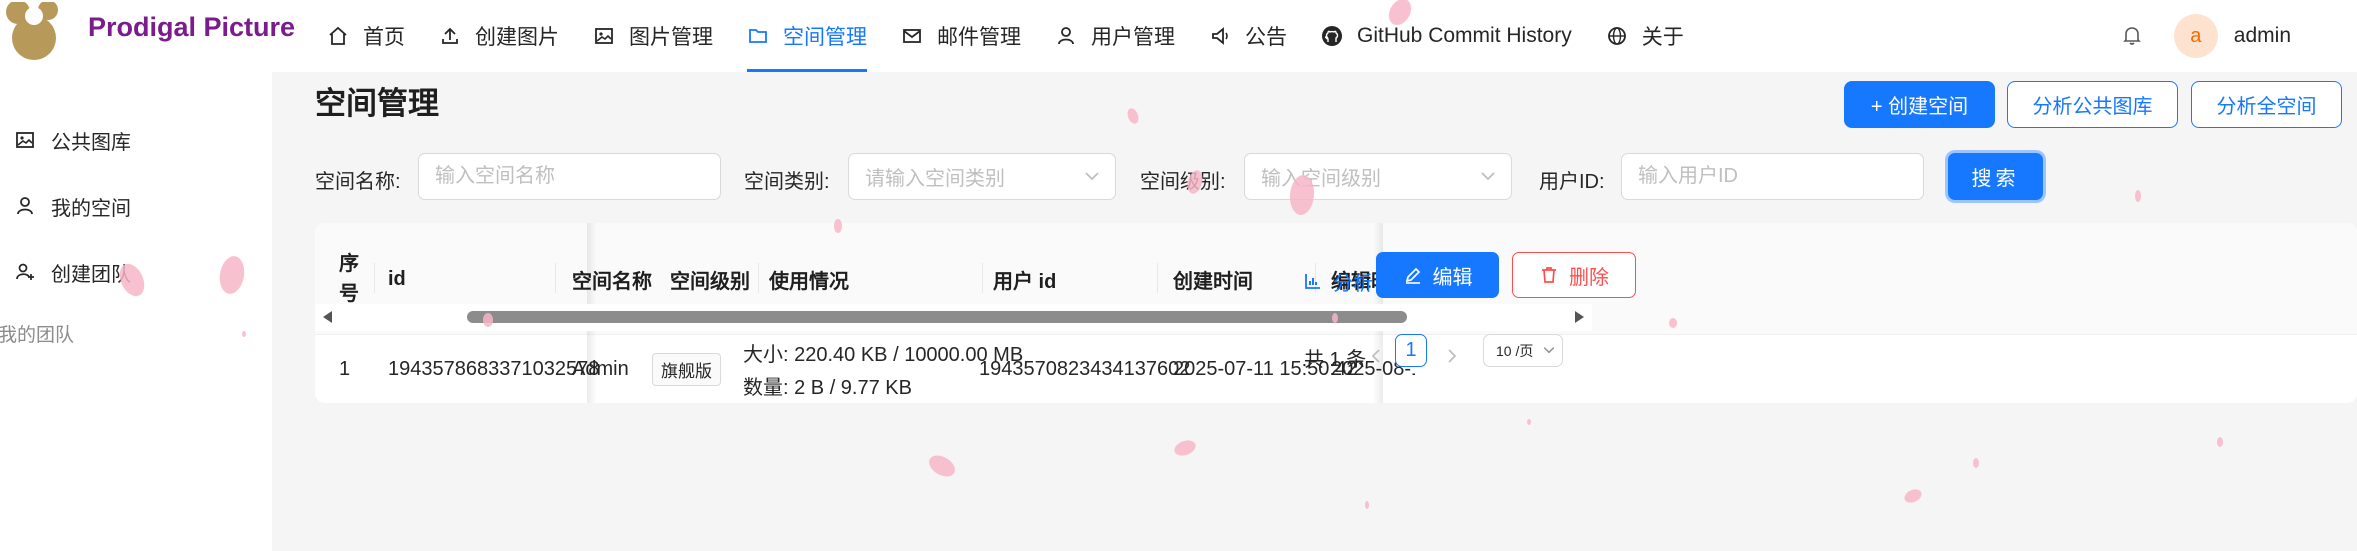  I want to click on sound-icon, so click(1220, 36).